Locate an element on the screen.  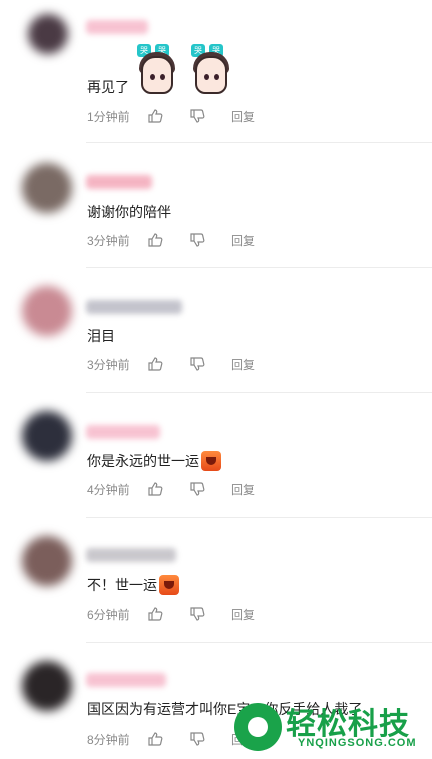
comment-text: 再见了 is located at coordinates (108, 87).